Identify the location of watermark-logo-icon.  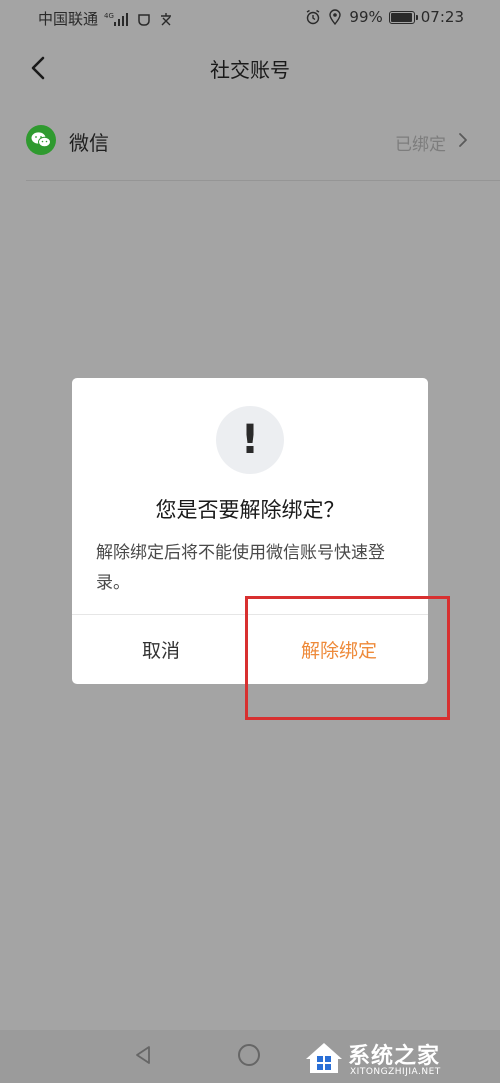
(324, 1058).